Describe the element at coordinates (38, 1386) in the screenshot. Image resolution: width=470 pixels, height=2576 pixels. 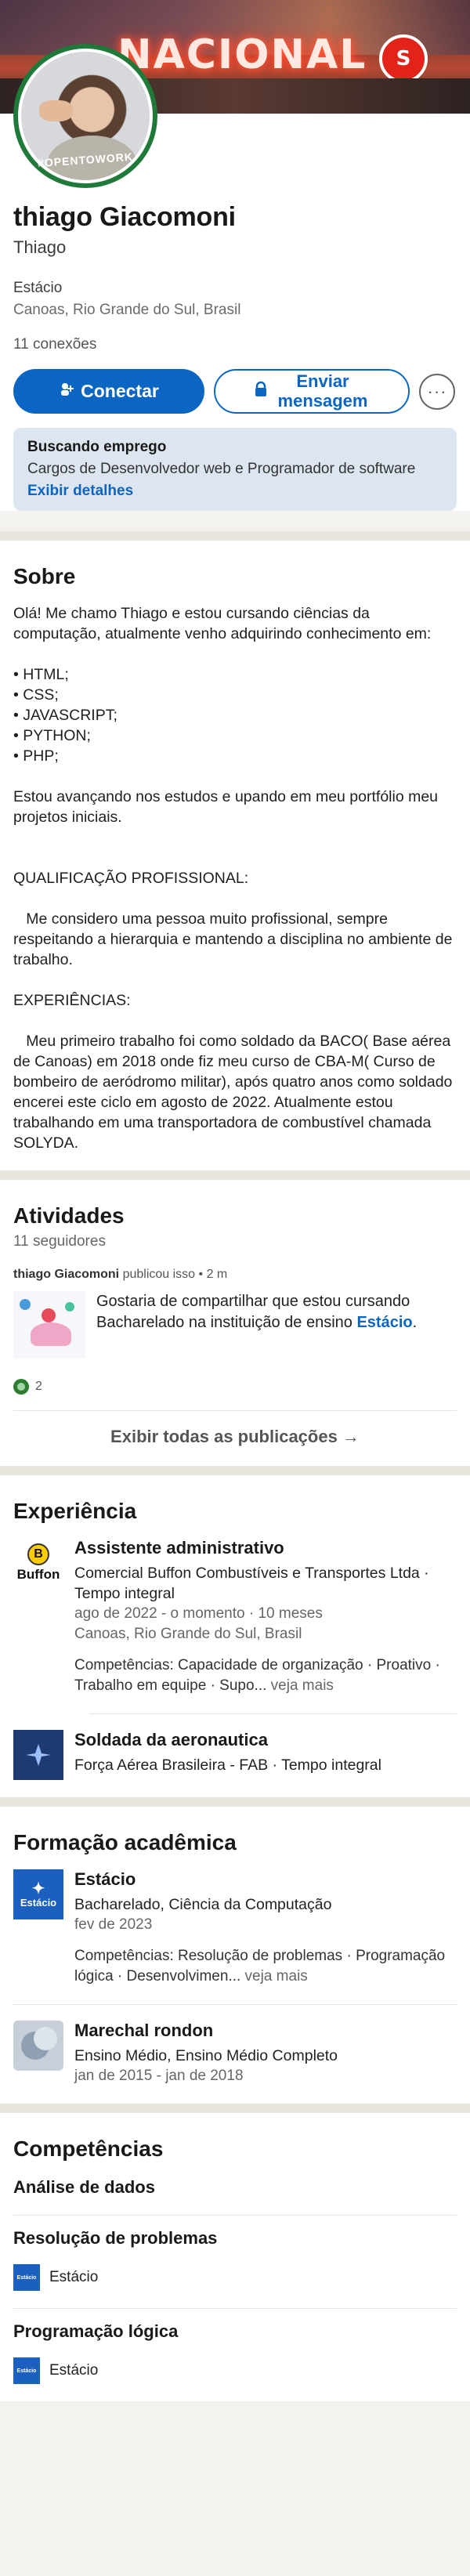
I see `reaction-count: 2` at that location.